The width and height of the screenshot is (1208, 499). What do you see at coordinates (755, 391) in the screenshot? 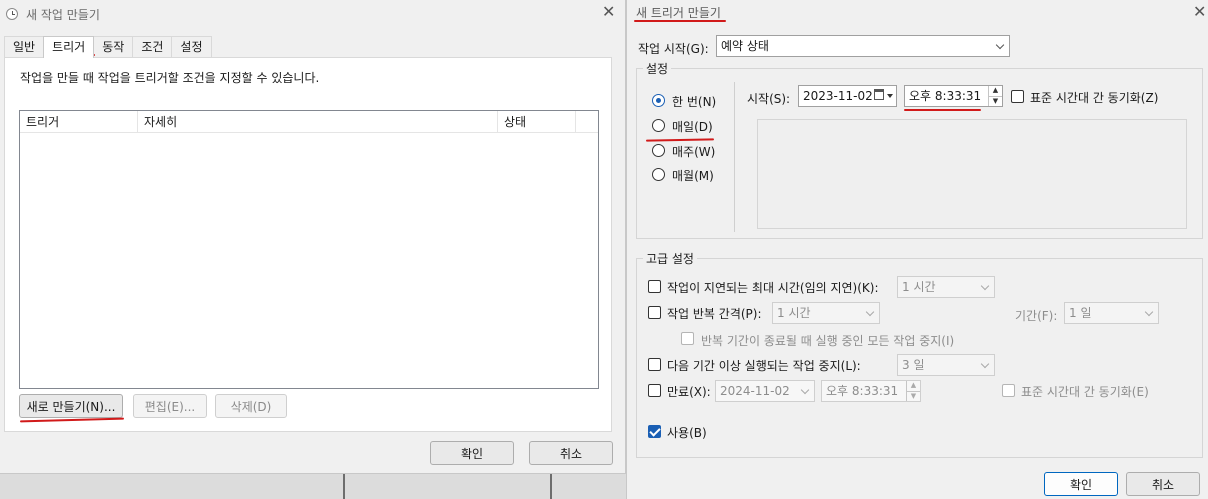
I see `expire-date-value: 2024-11-02` at bounding box center [755, 391].